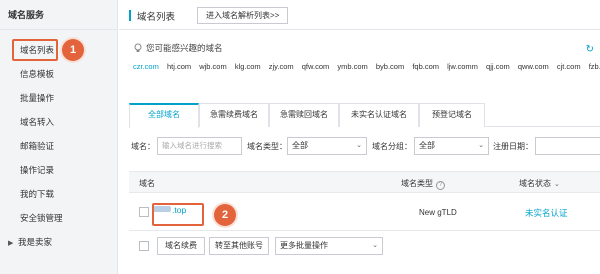 The width and height of the screenshot is (600, 274). Describe the element at coordinates (213, 66) in the screenshot. I see `suggested-domain-link: wjb.com` at that location.